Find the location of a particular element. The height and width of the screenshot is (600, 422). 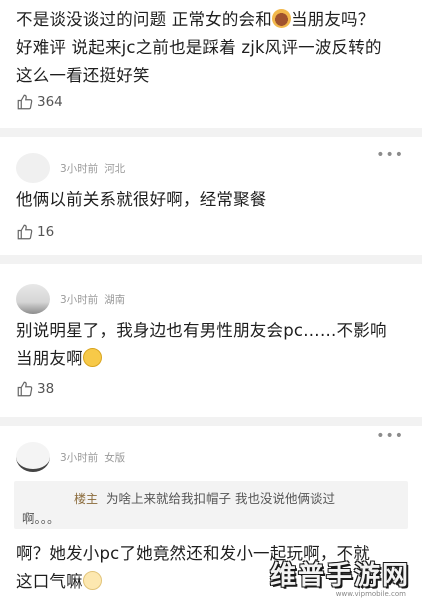

like-count: 364 is located at coordinates (50, 102).